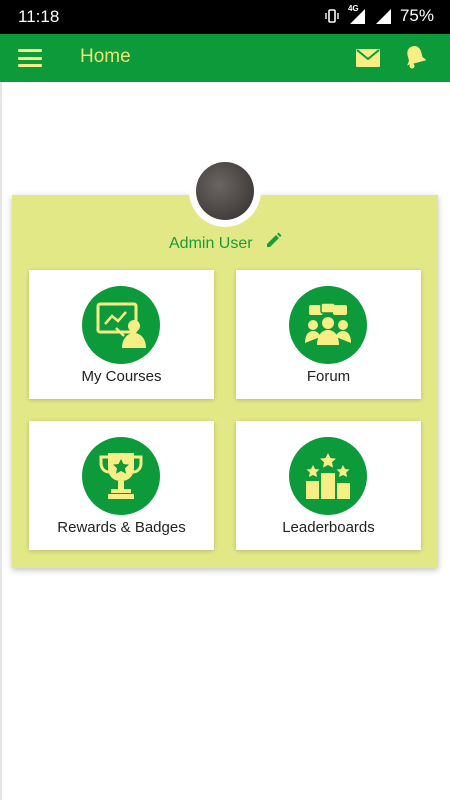 The width and height of the screenshot is (450, 800). Describe the element at coordinates (328, 476) in the screenshot. I see `podium-icon` at that location.